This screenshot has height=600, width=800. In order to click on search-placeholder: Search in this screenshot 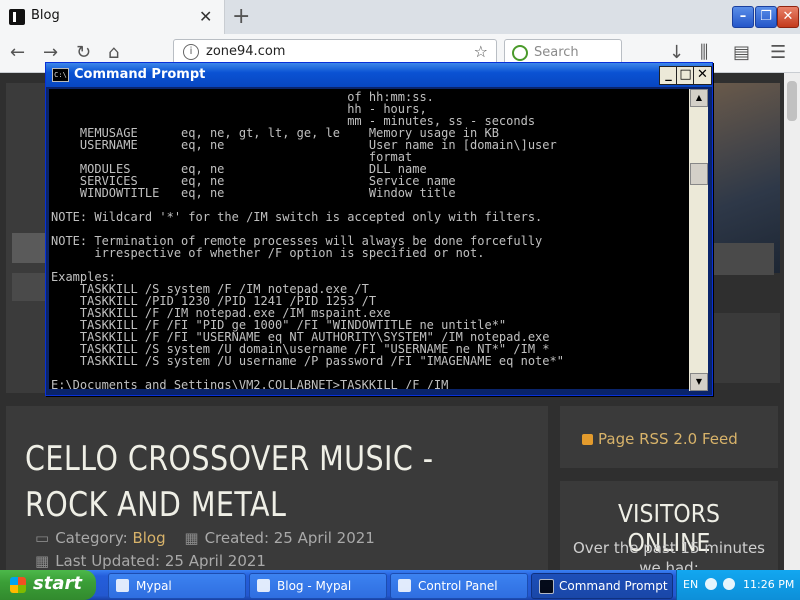, I will do `click(556, 52)`.